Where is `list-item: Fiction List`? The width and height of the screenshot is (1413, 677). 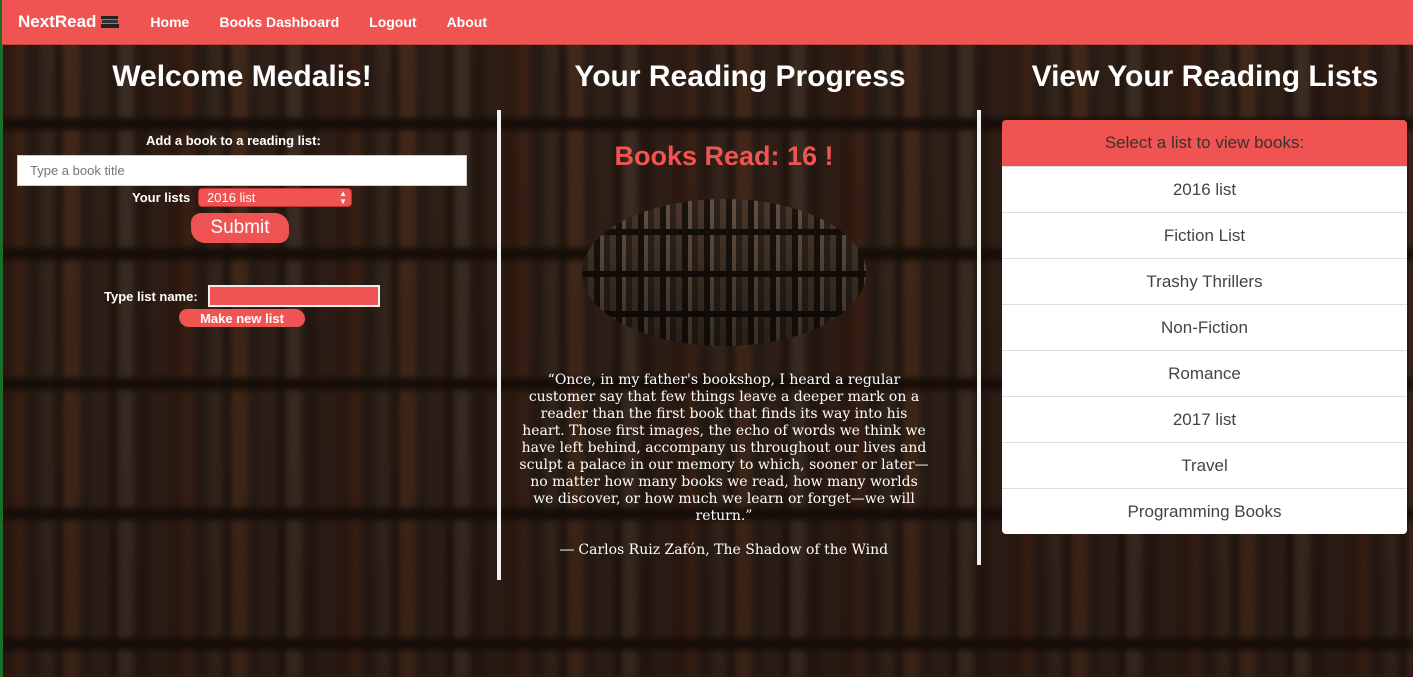
list-item: Fiction List is located at coordinates (1204, 236).